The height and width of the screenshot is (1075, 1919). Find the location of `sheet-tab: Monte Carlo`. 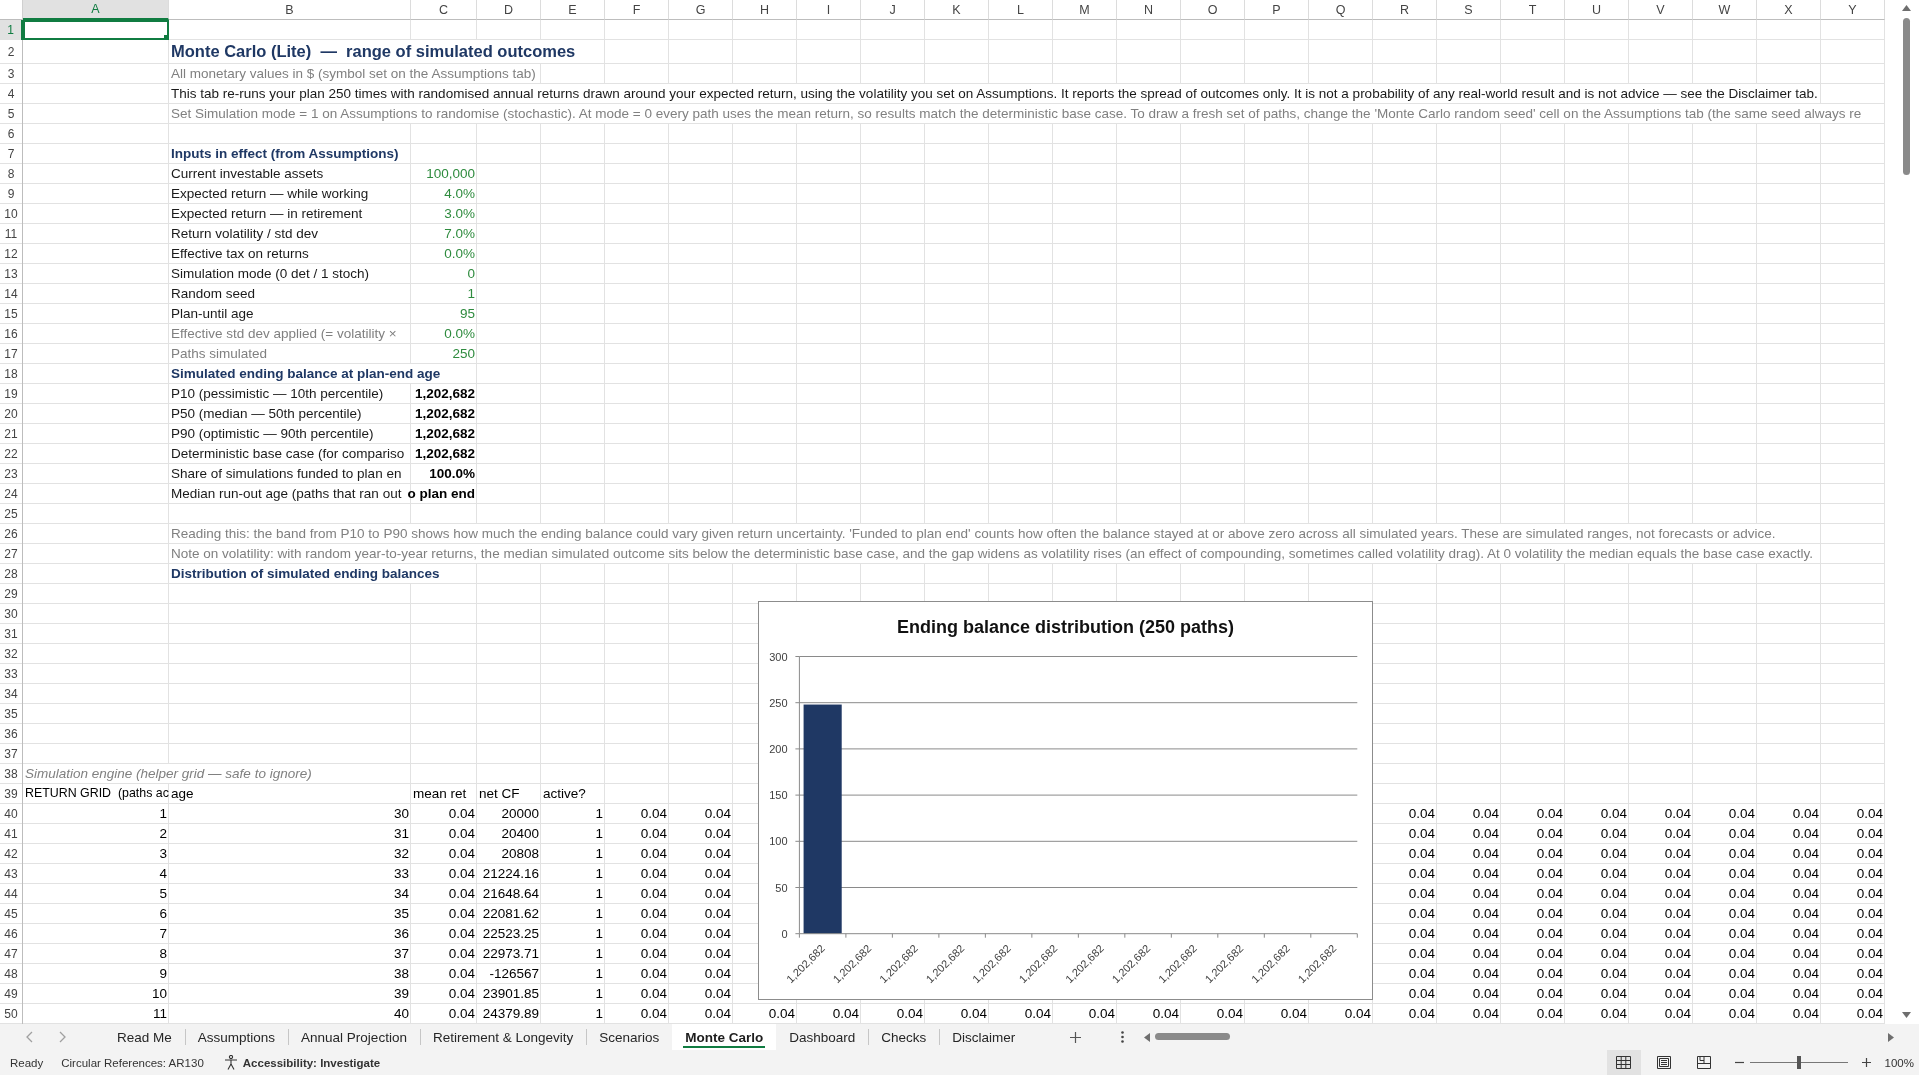

sheet-tab: Monte Carlo is located at coordinates (724, 1037).